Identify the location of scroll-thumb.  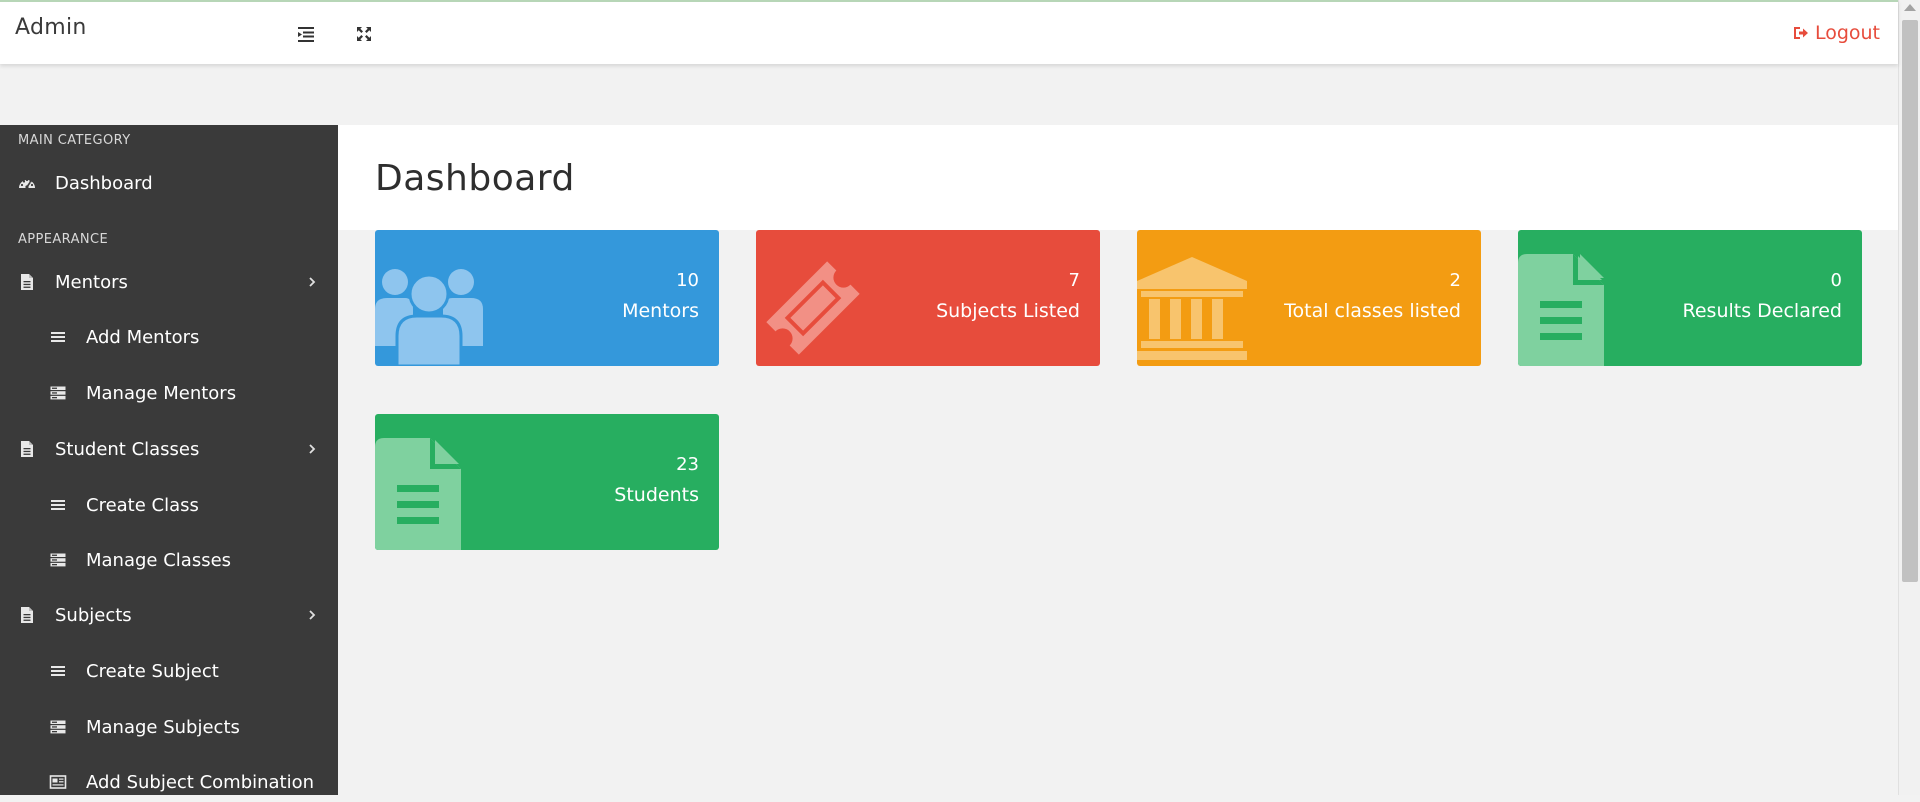
(1910, 301).